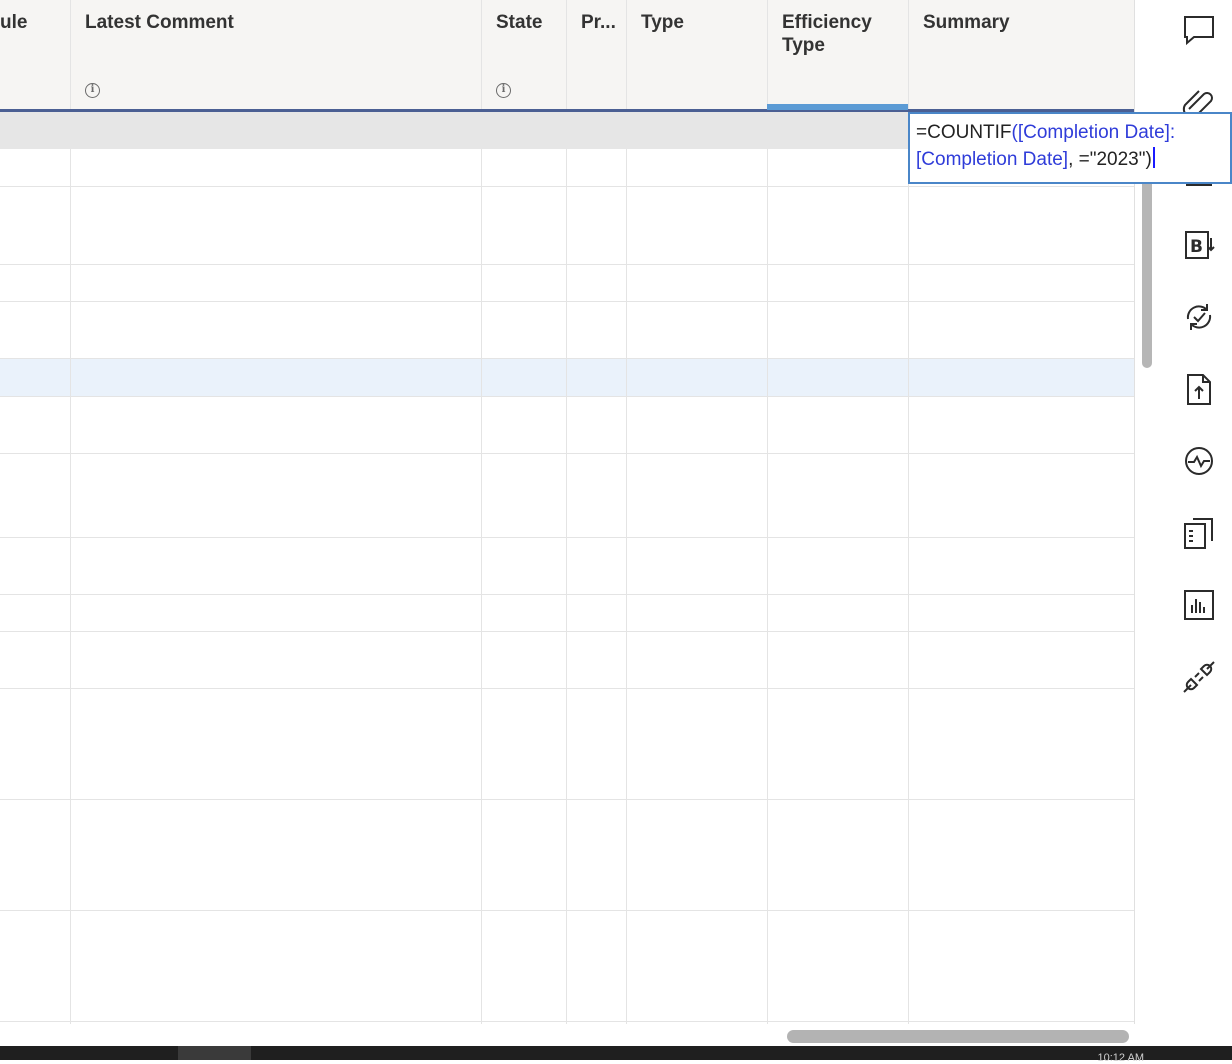  What do you see at coordinates (14, 22) in the screenshot?
I see `column-header-label: ule` at bounding box center [14, 22].